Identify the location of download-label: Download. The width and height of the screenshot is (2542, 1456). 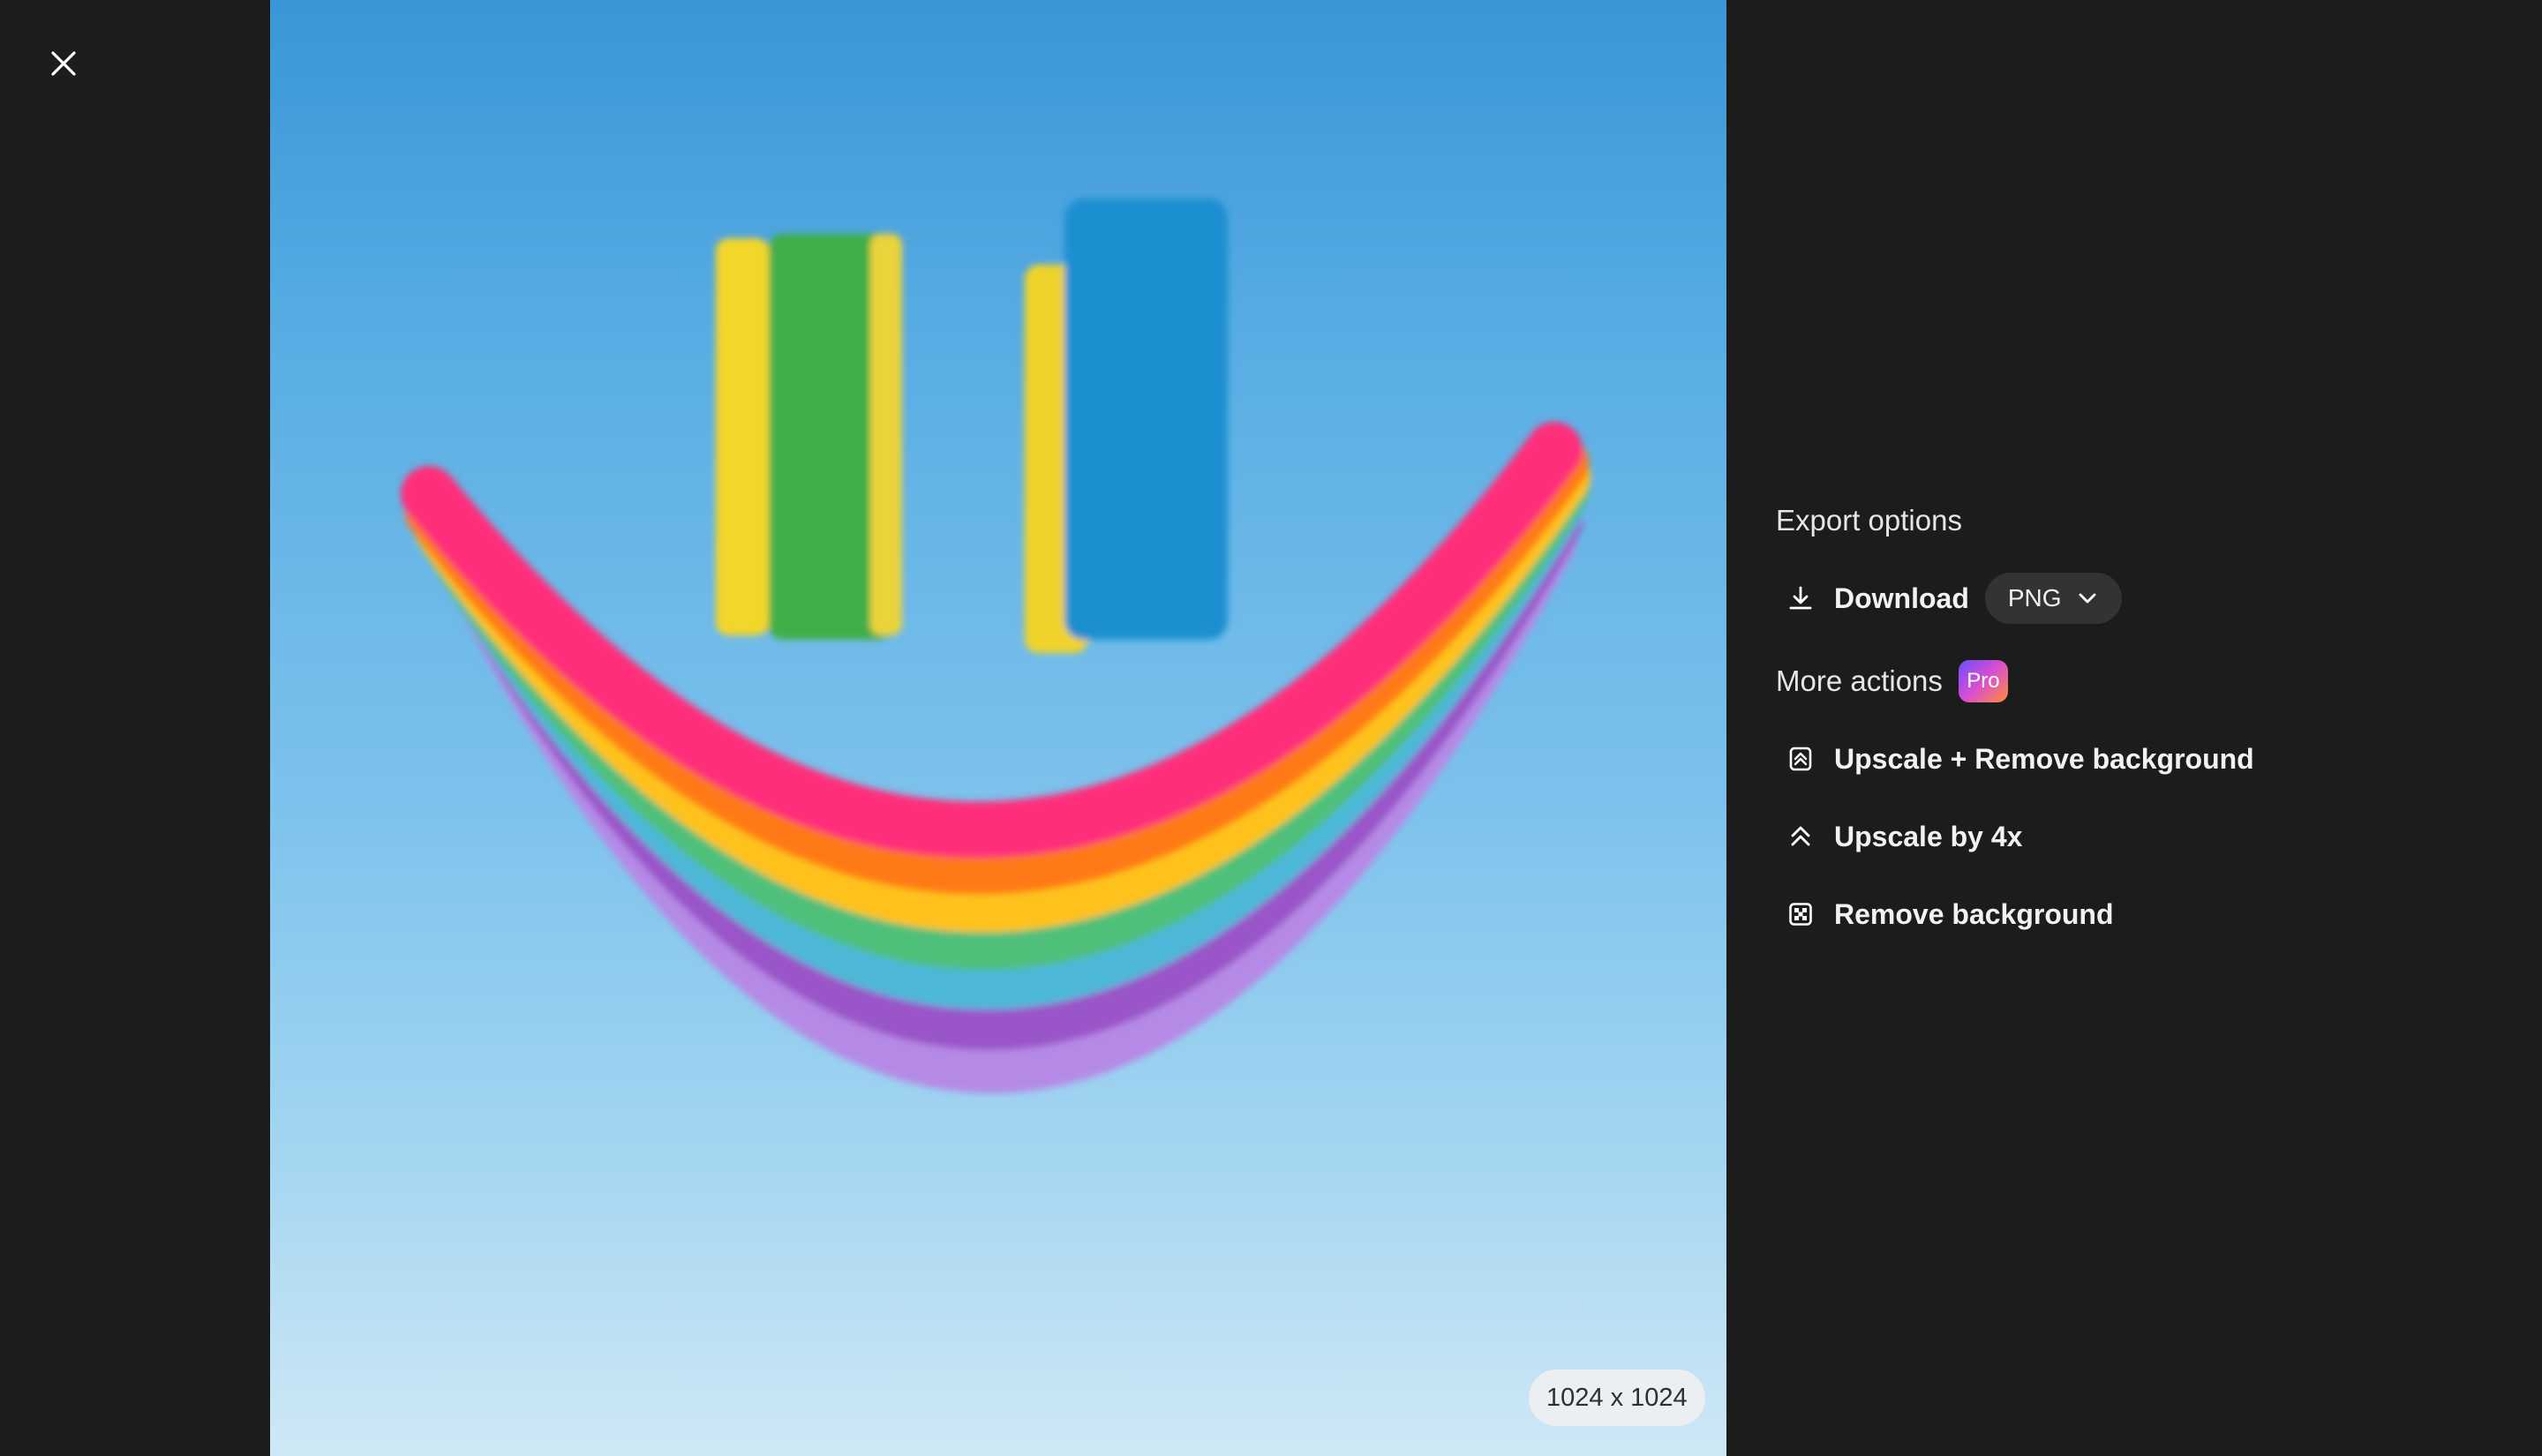
(1901, 598).